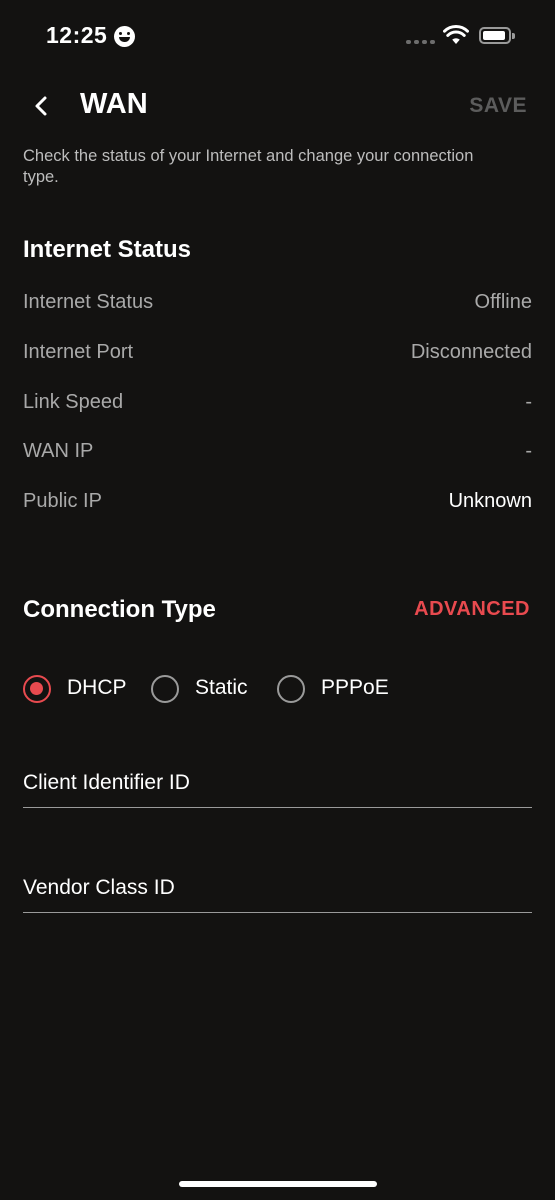 The width and height of the screenshot is (555, 1200). What do you see at coordinates (221, 687) in the screenshot?
I see `radio-label: Static` at bounding box center [221, 687].